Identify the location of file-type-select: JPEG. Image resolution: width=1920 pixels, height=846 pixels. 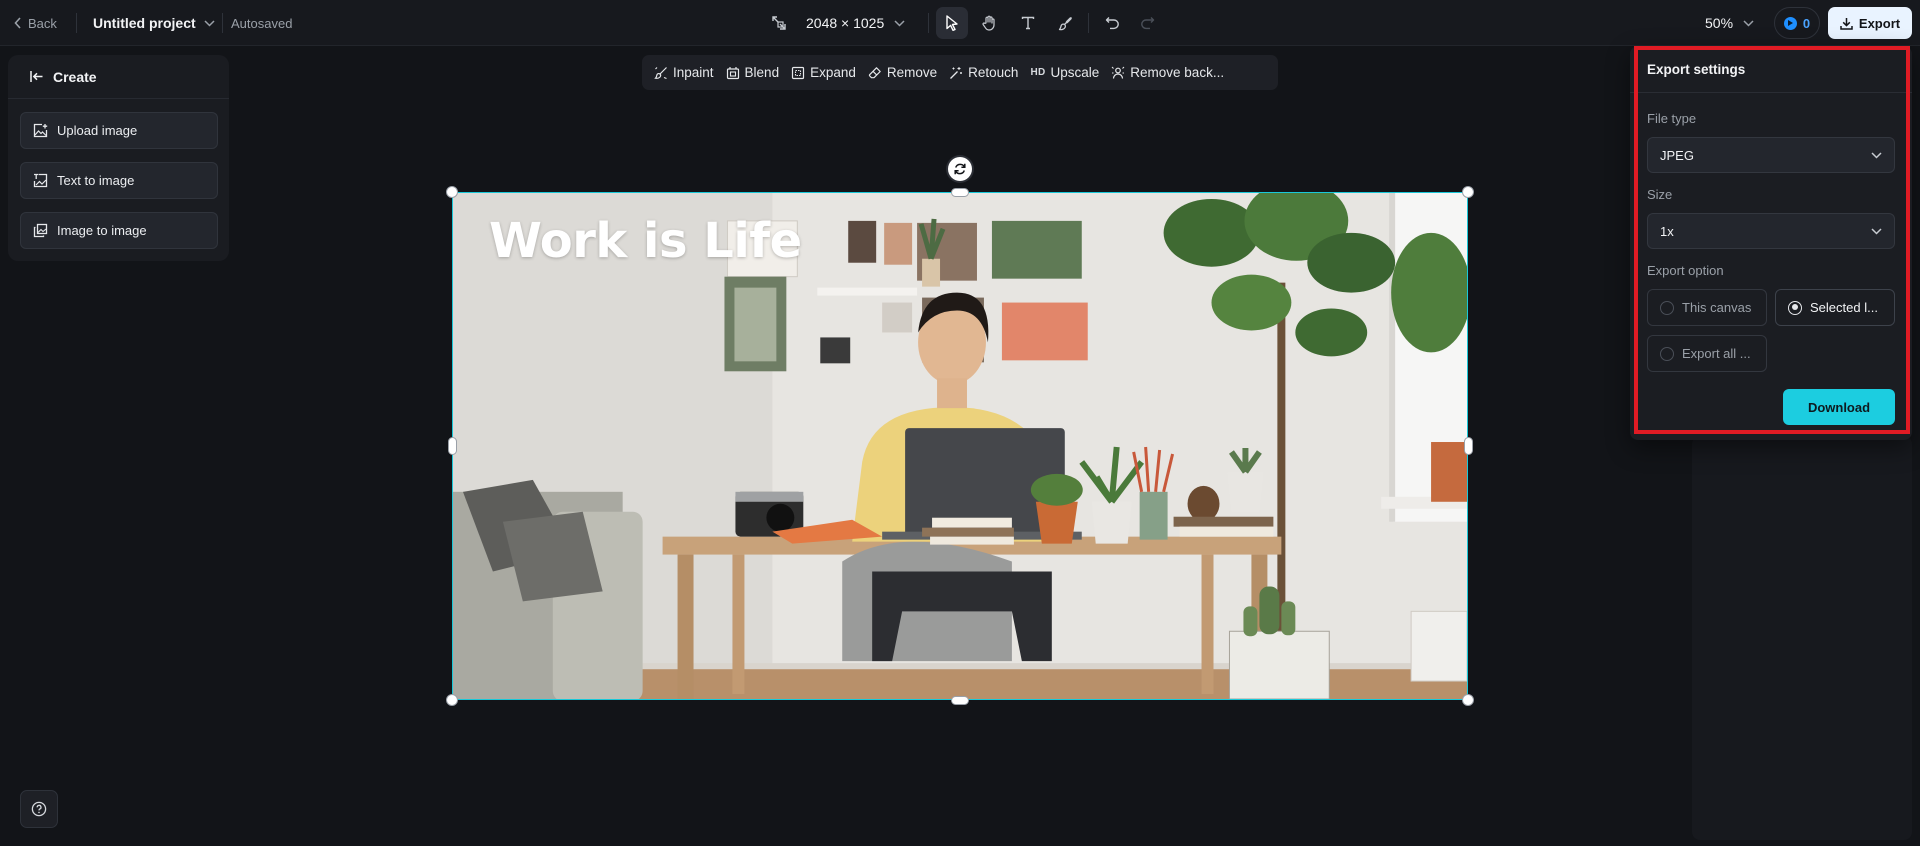
(1771, 155).